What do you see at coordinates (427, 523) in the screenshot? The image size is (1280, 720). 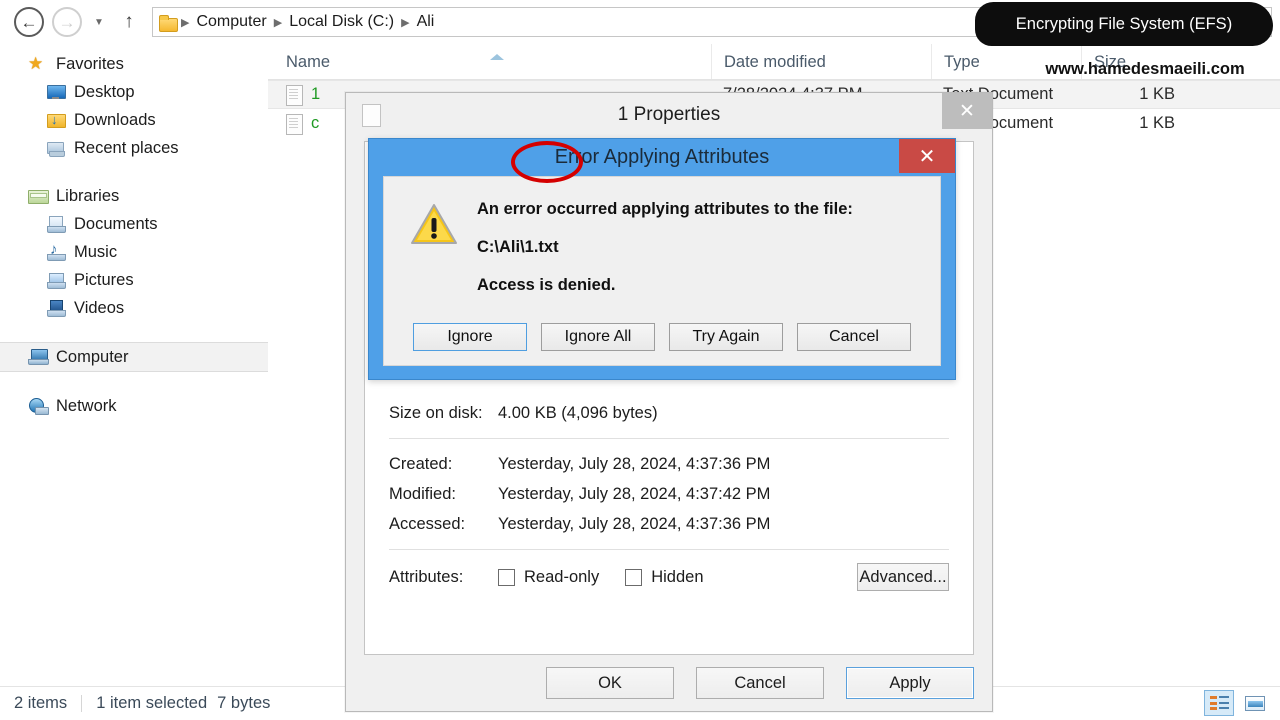 I see `accessed-label: Accessed:` at bounding box center [427, 523].